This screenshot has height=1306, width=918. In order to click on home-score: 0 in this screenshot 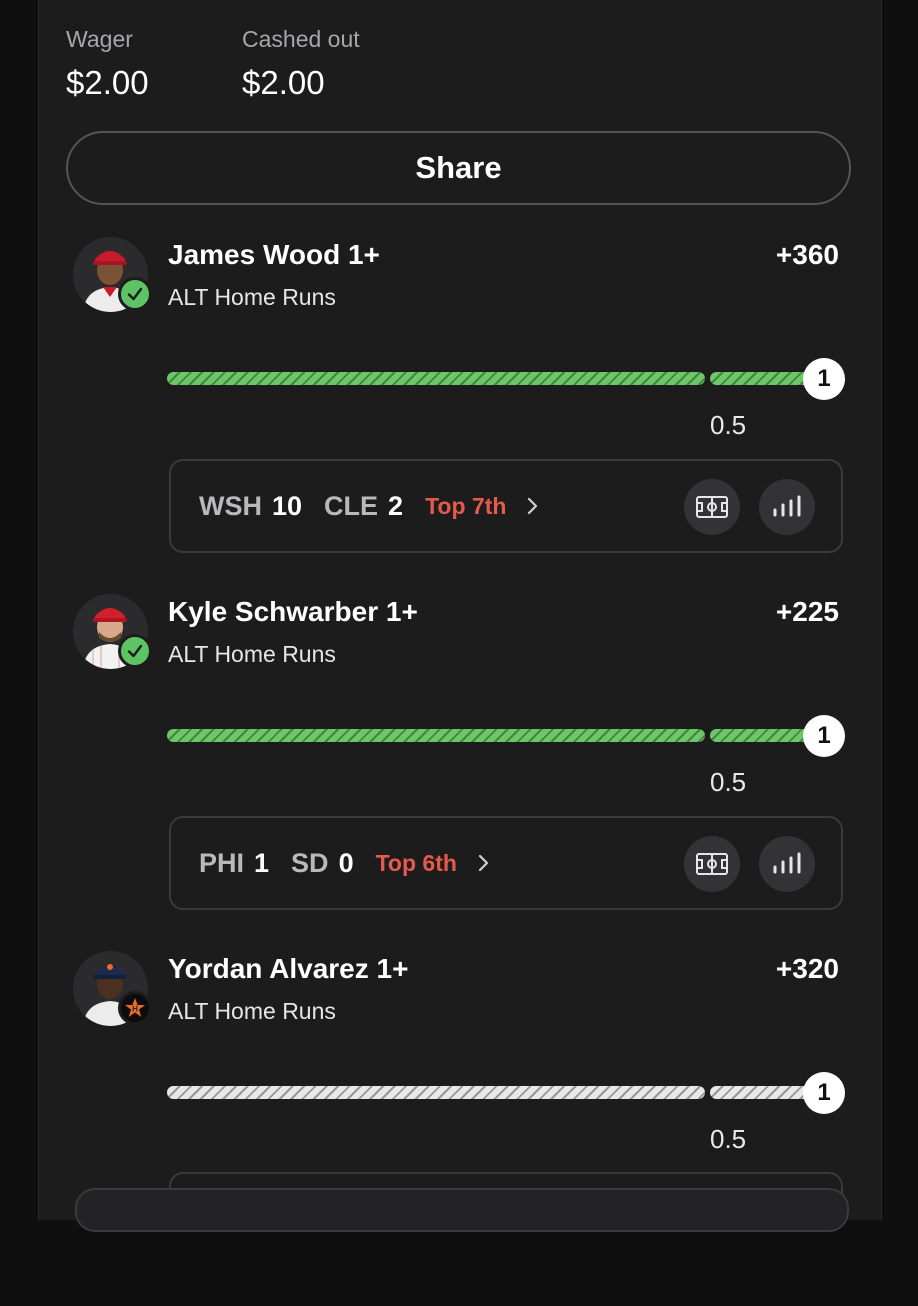, I will do `click(346, 862)`.